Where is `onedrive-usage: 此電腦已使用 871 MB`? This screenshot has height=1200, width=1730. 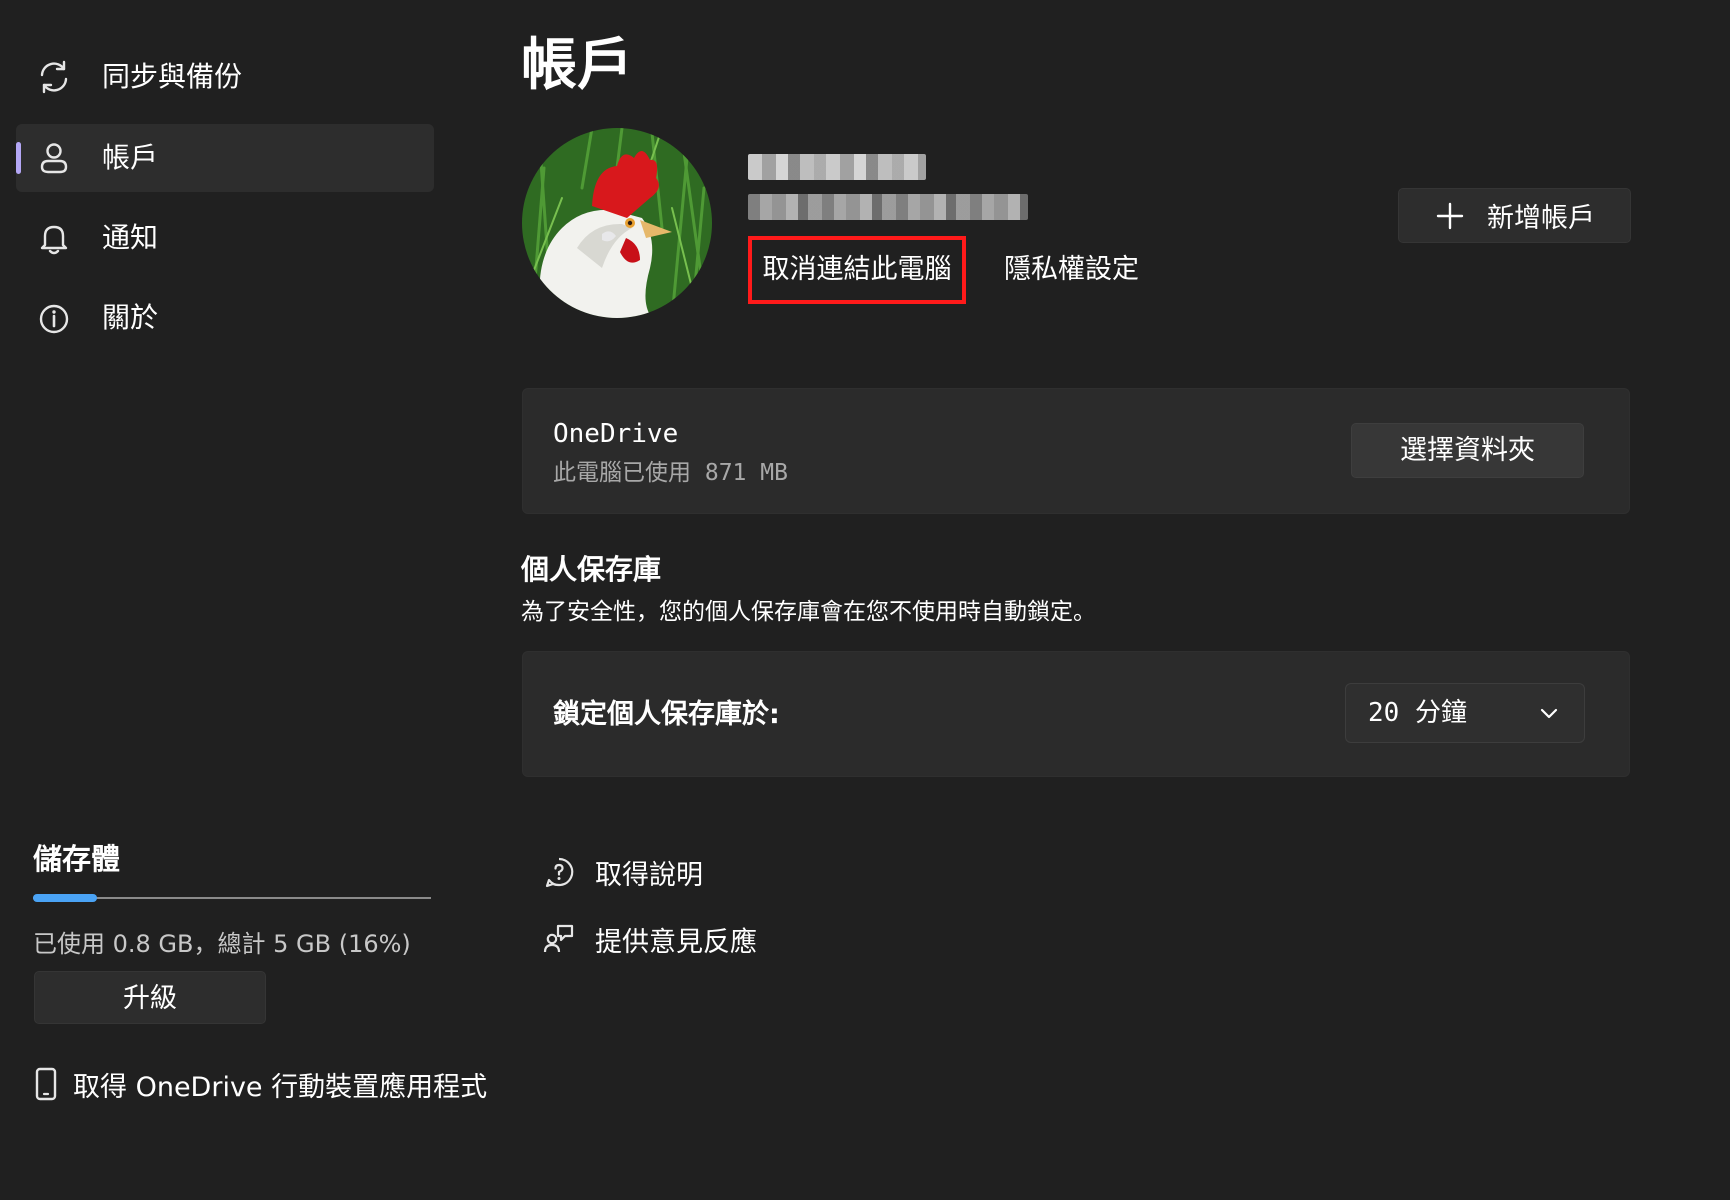
onedrive-usage: 此電腦已使用 871 MB is located at coordinates (670, 473).